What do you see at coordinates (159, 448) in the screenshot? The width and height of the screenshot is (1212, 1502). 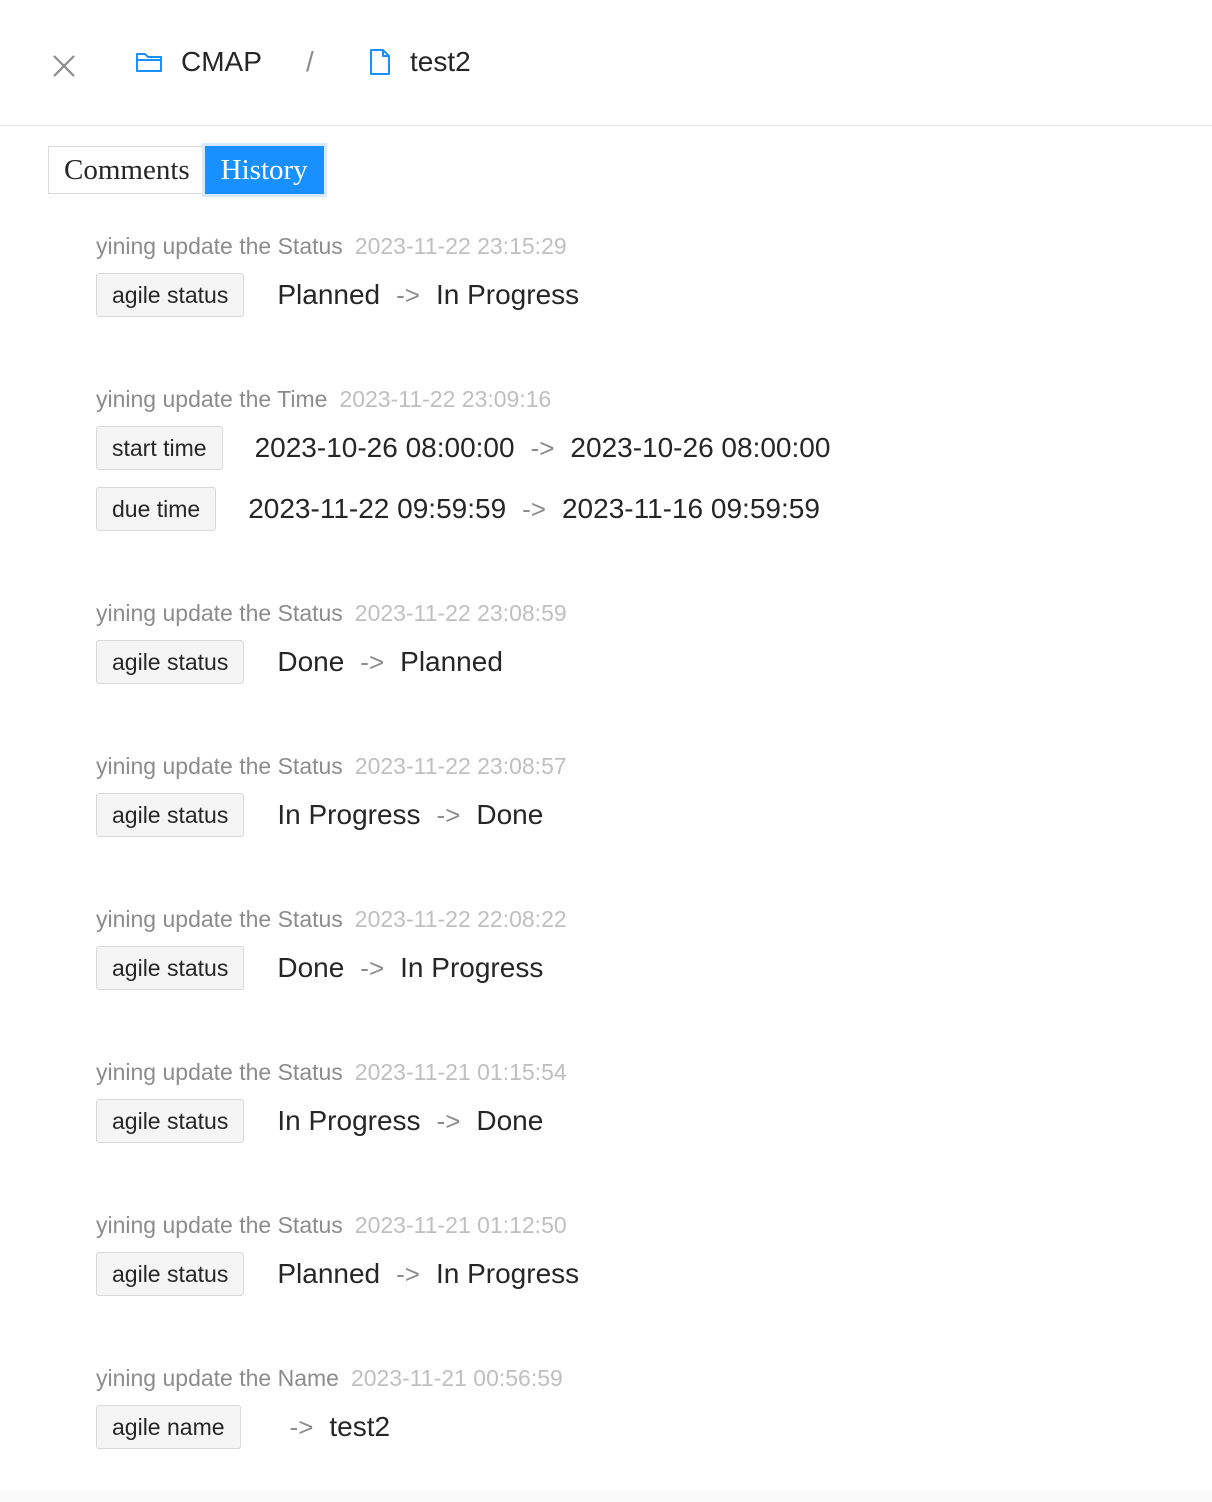 I see `field-tag: start time` at bounding box center [159, 448].